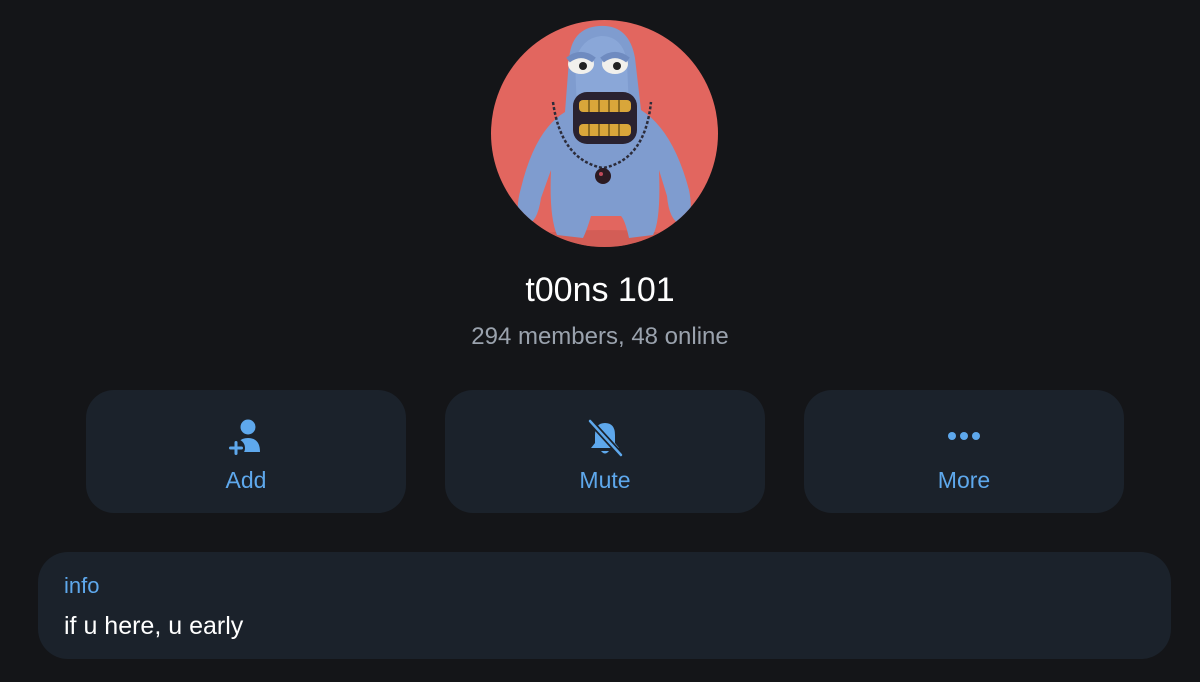  Describe the element at coordinates (604, 605) in the screenshot. I see `info-card: info if u here, u early` at that location.